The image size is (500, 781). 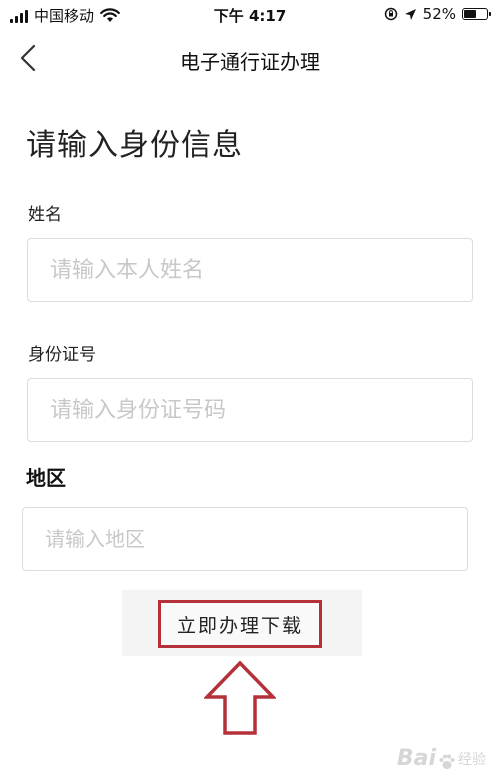 What do you see at coordinates (250, 410) in the screenshot?
I see `id-number-input` at bounding box center [250, 410].